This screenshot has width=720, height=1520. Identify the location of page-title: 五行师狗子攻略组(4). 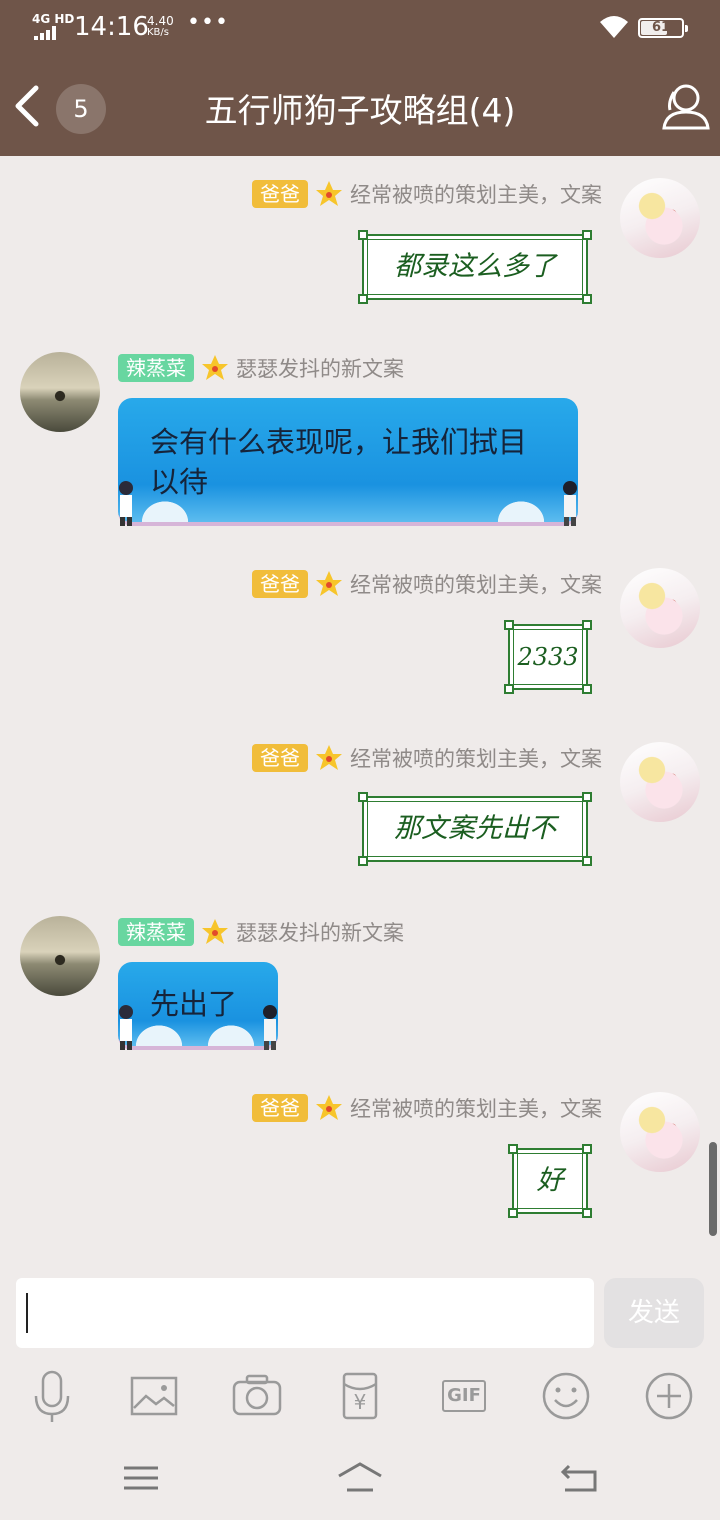
(360, 110).